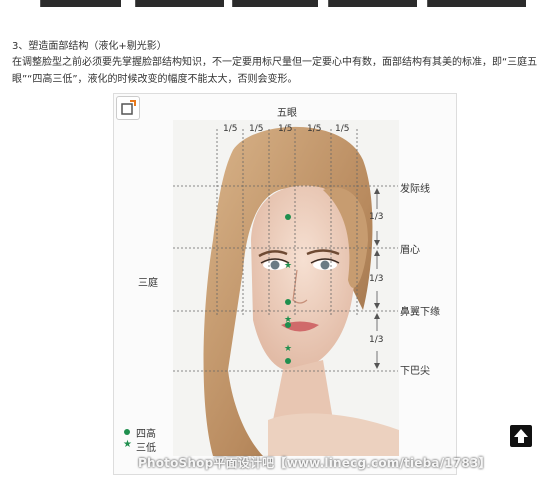  What do you see at coordinates (415, 371) in the screenshot?
I see `chin-tip-label: 下巴尖` at bounding box center [415, 371].